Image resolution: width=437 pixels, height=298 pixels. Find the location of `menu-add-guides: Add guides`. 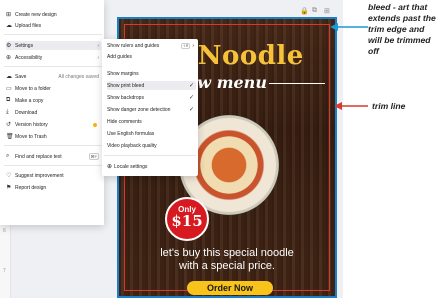

menu-add-guides: Add guides is located at coordinates (151, 56).